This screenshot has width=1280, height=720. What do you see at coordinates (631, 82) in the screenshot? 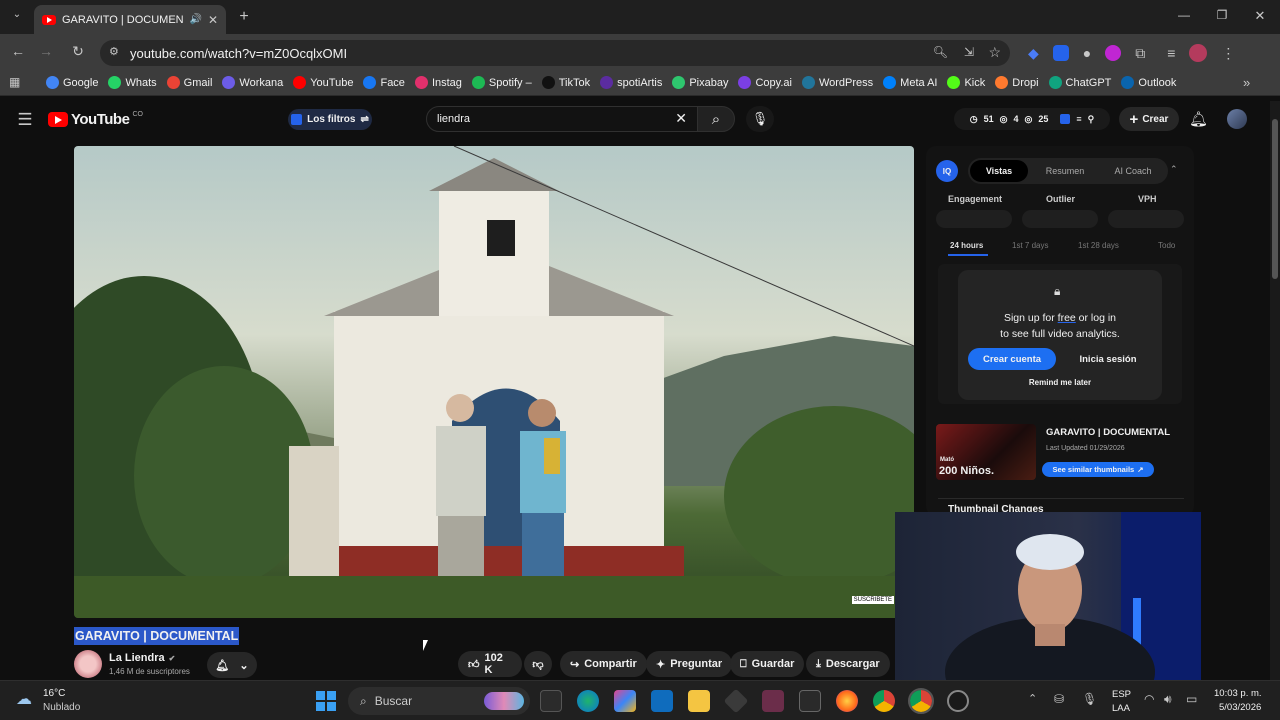
I see `bookmark-item: spotiArtis` at bounding box center [631, 82].